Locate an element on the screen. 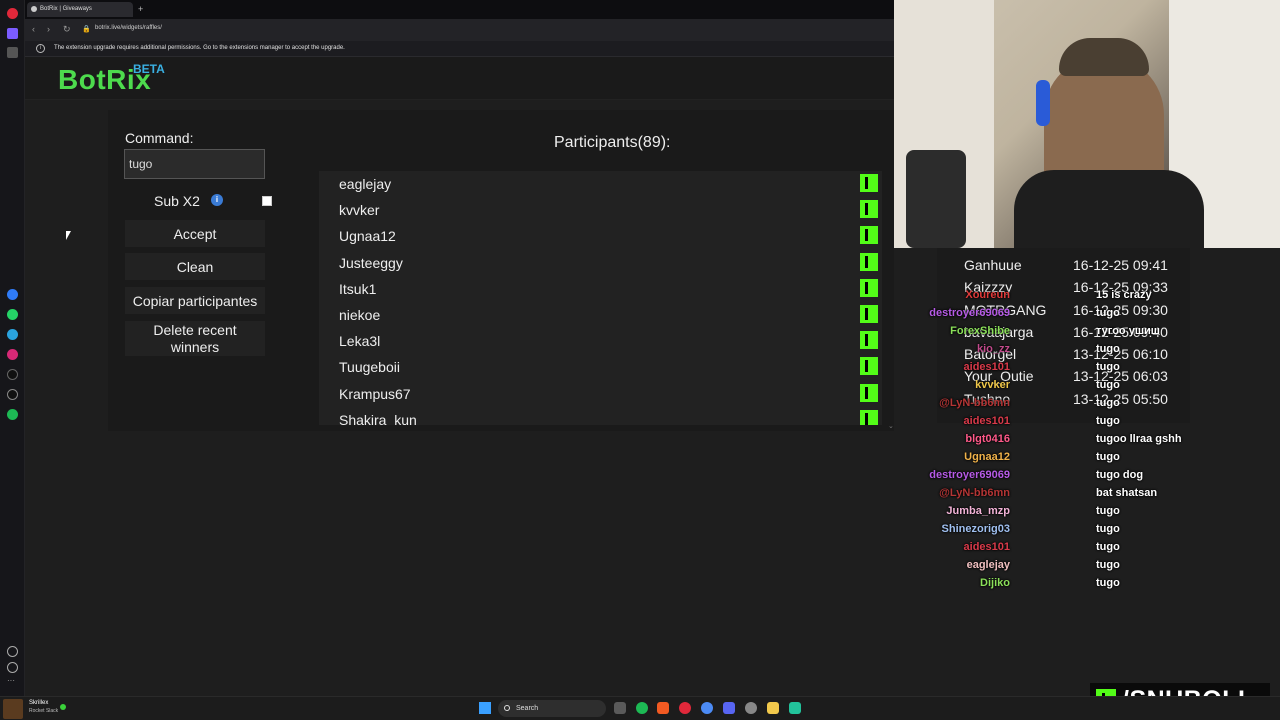 This screenshot has height=720, width=1280. brave-icon is located at coordinates (663, 708).